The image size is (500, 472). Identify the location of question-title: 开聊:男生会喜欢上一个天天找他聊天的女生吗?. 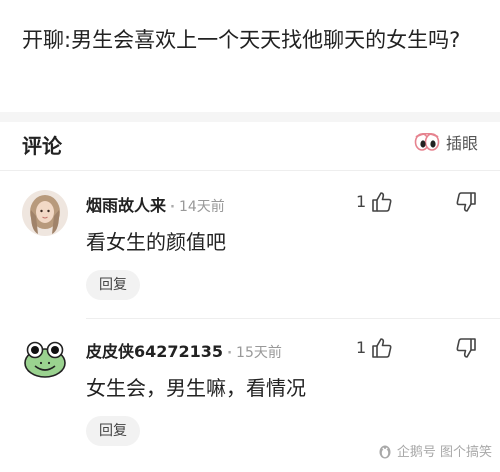
(241, 40).